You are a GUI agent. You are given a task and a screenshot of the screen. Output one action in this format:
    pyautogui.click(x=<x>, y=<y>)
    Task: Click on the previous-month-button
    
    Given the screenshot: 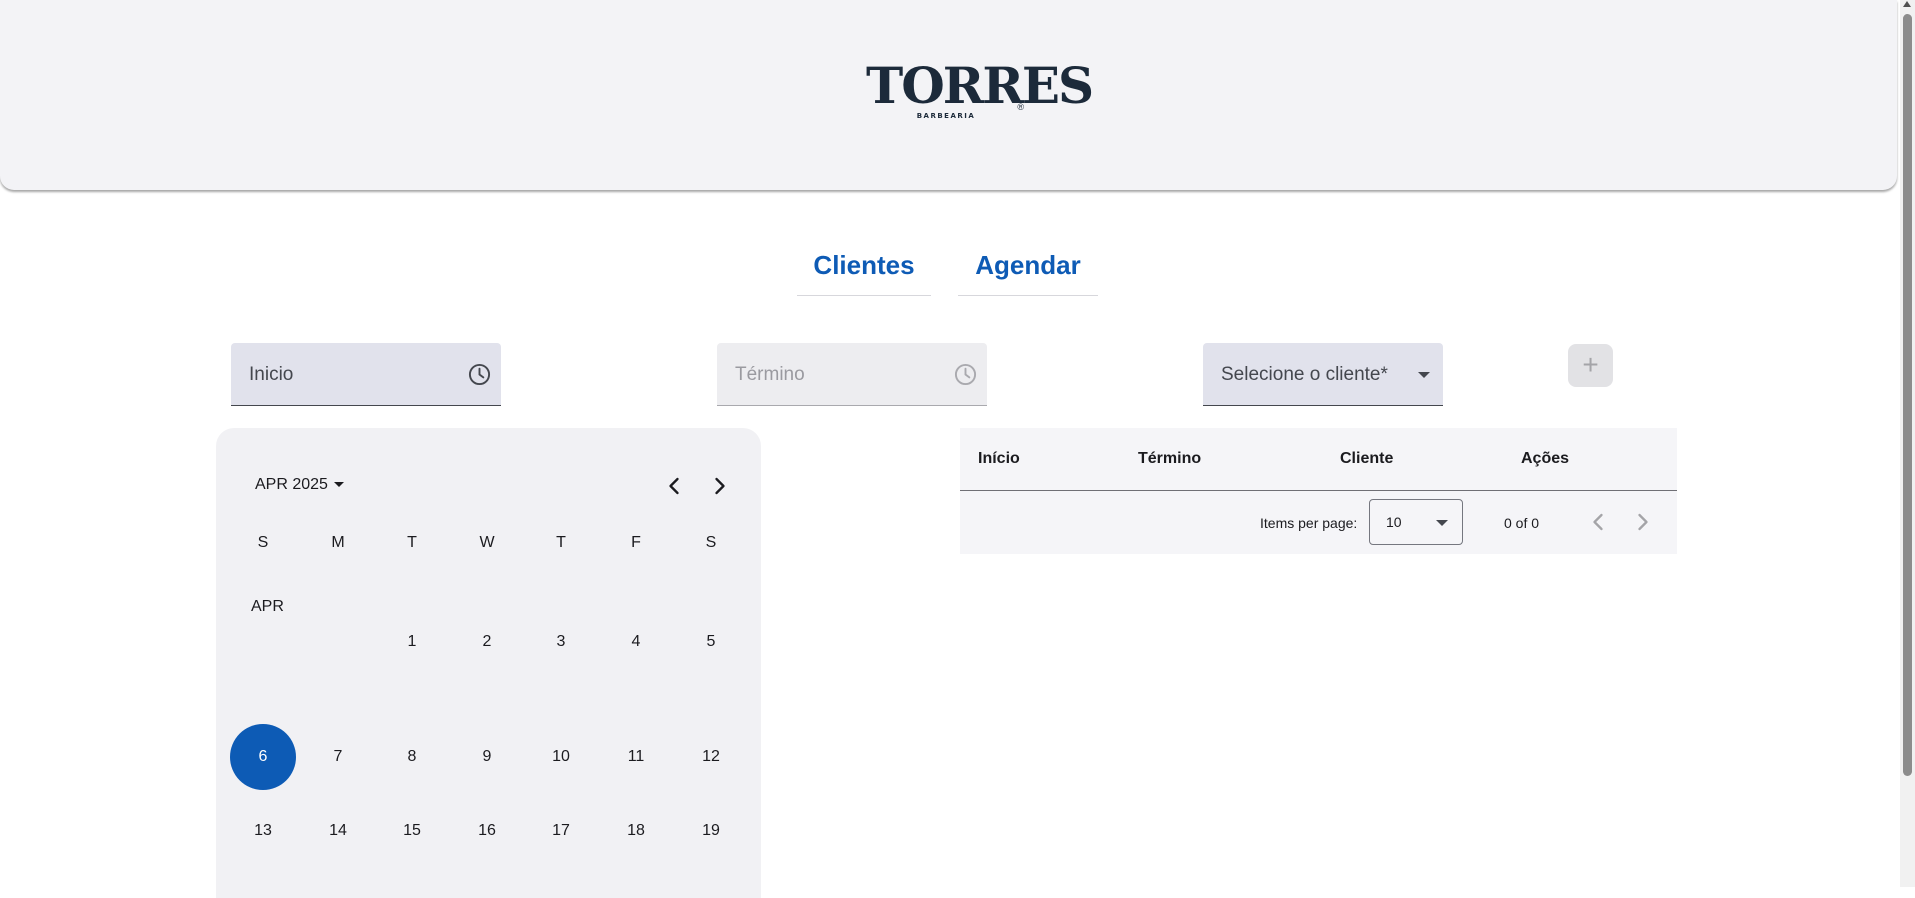 What is the action you would take?
    pyautogui.click(x=674, y=486)
    